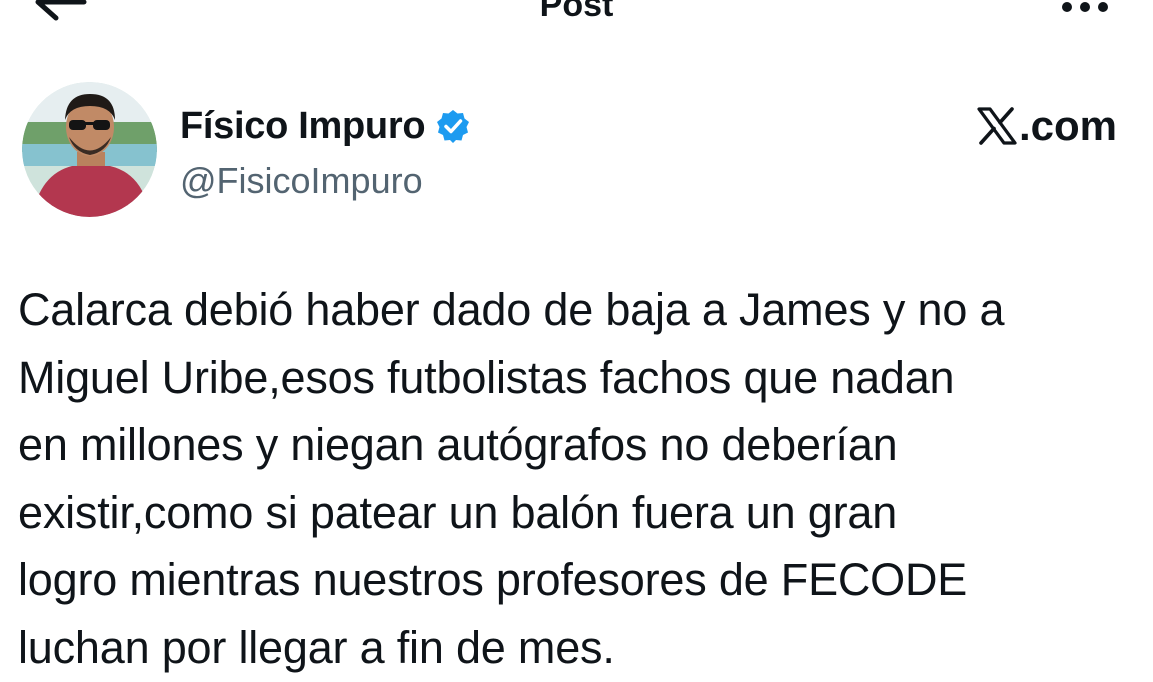  I want to click on post-text-line: luchan por llegar a fin de mes., so click(316, 647).